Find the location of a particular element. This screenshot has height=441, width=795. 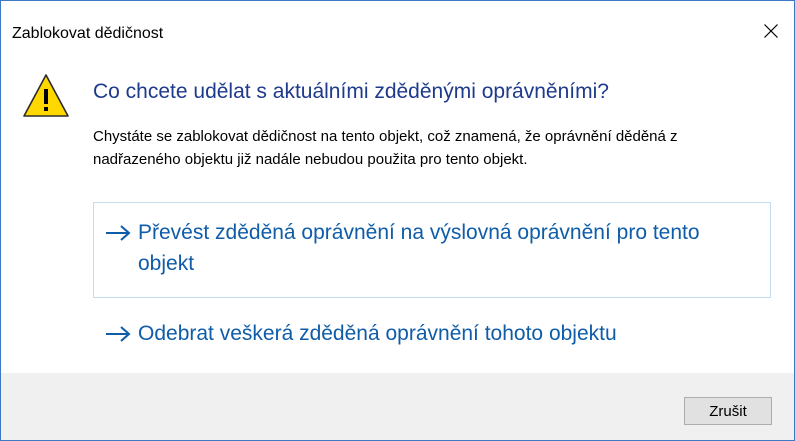

close-button is located at coordinates (771, 31).